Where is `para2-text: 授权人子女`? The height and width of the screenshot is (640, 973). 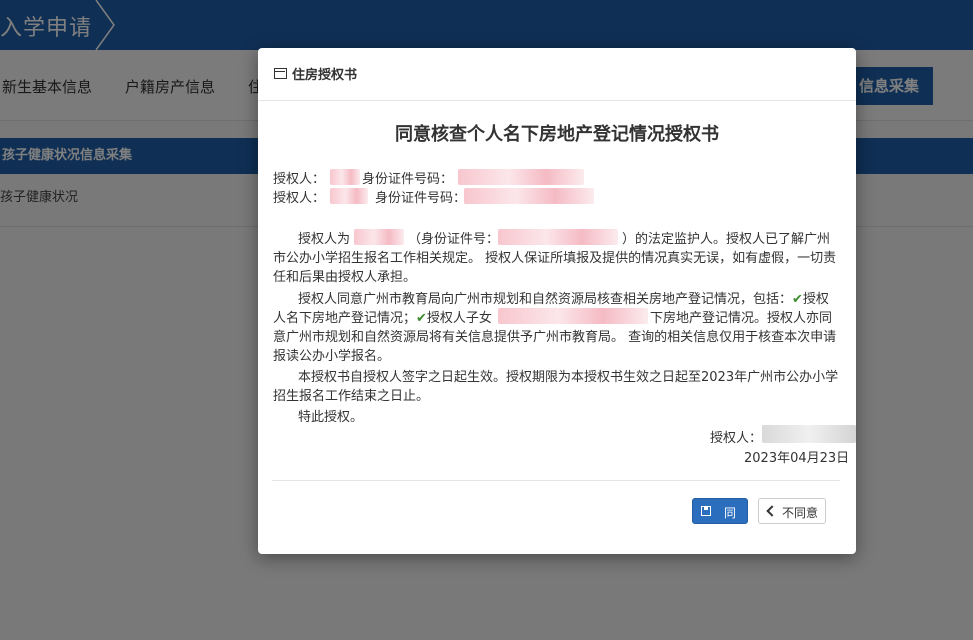 para2-text: 授权人子女 is located at coordinates (459, 318).